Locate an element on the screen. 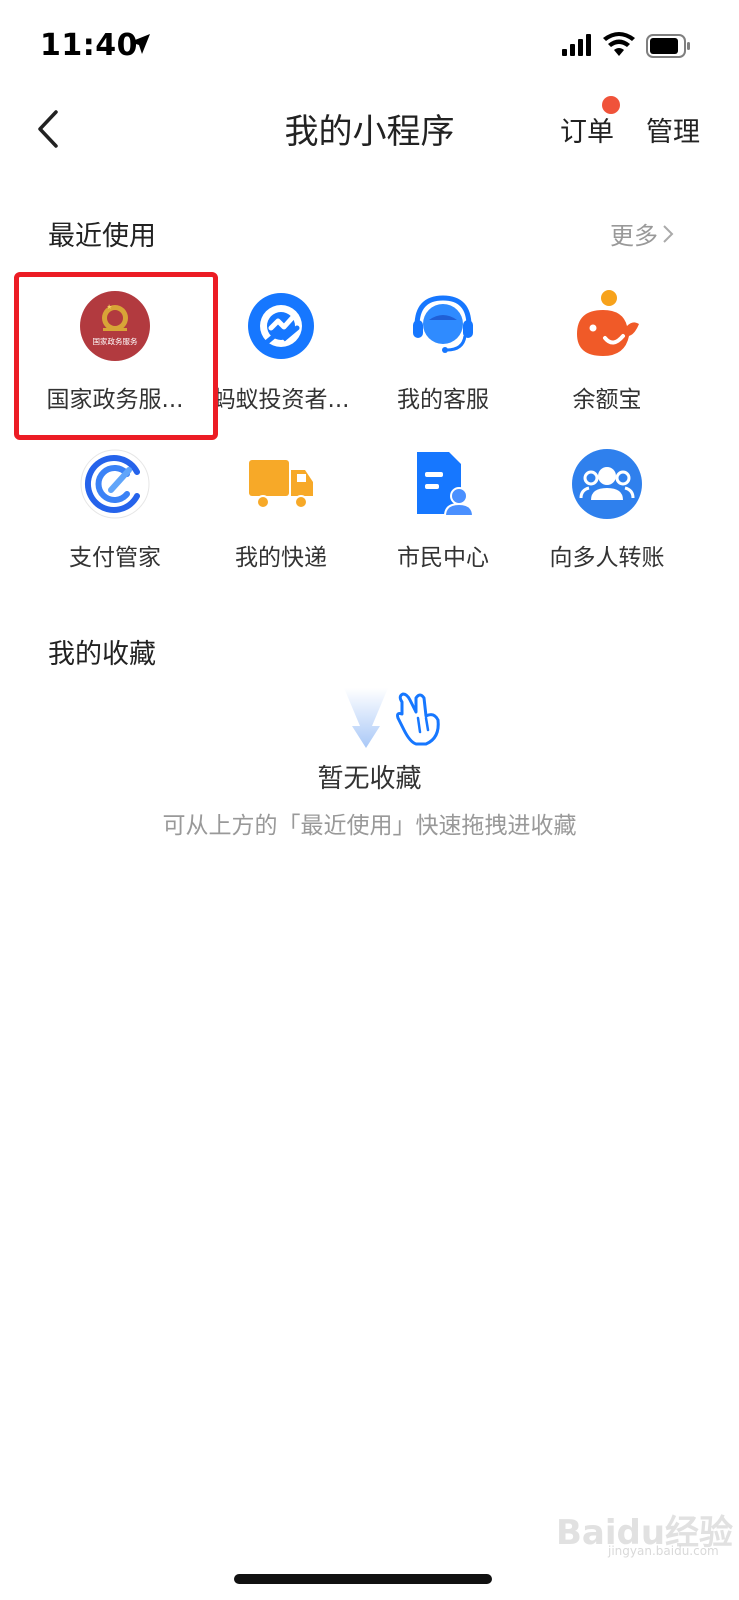 The height and width of the screenshot is (1600, 739). notification-dot is located at coordinates (611, 105).